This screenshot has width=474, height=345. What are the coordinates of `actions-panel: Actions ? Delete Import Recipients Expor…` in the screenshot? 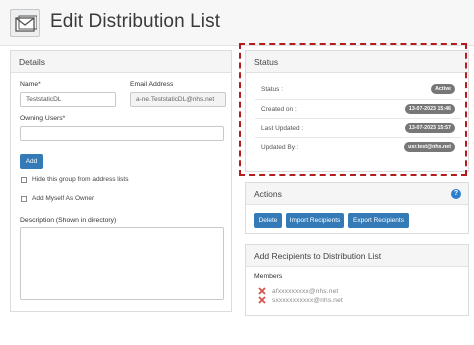 It's located at (357, 208).